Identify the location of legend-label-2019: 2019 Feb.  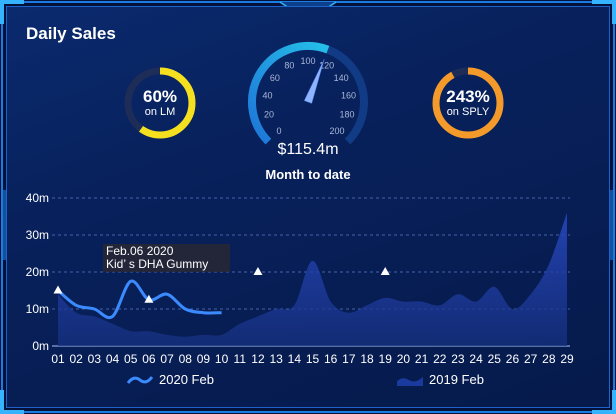
(456, 379).